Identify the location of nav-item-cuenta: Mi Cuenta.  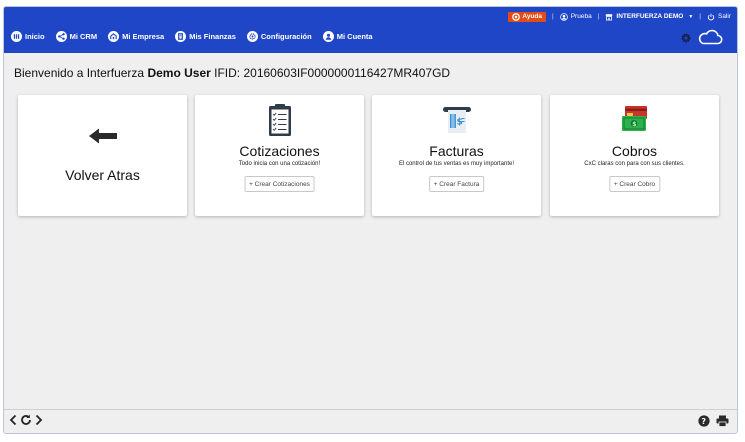
(347, 36).